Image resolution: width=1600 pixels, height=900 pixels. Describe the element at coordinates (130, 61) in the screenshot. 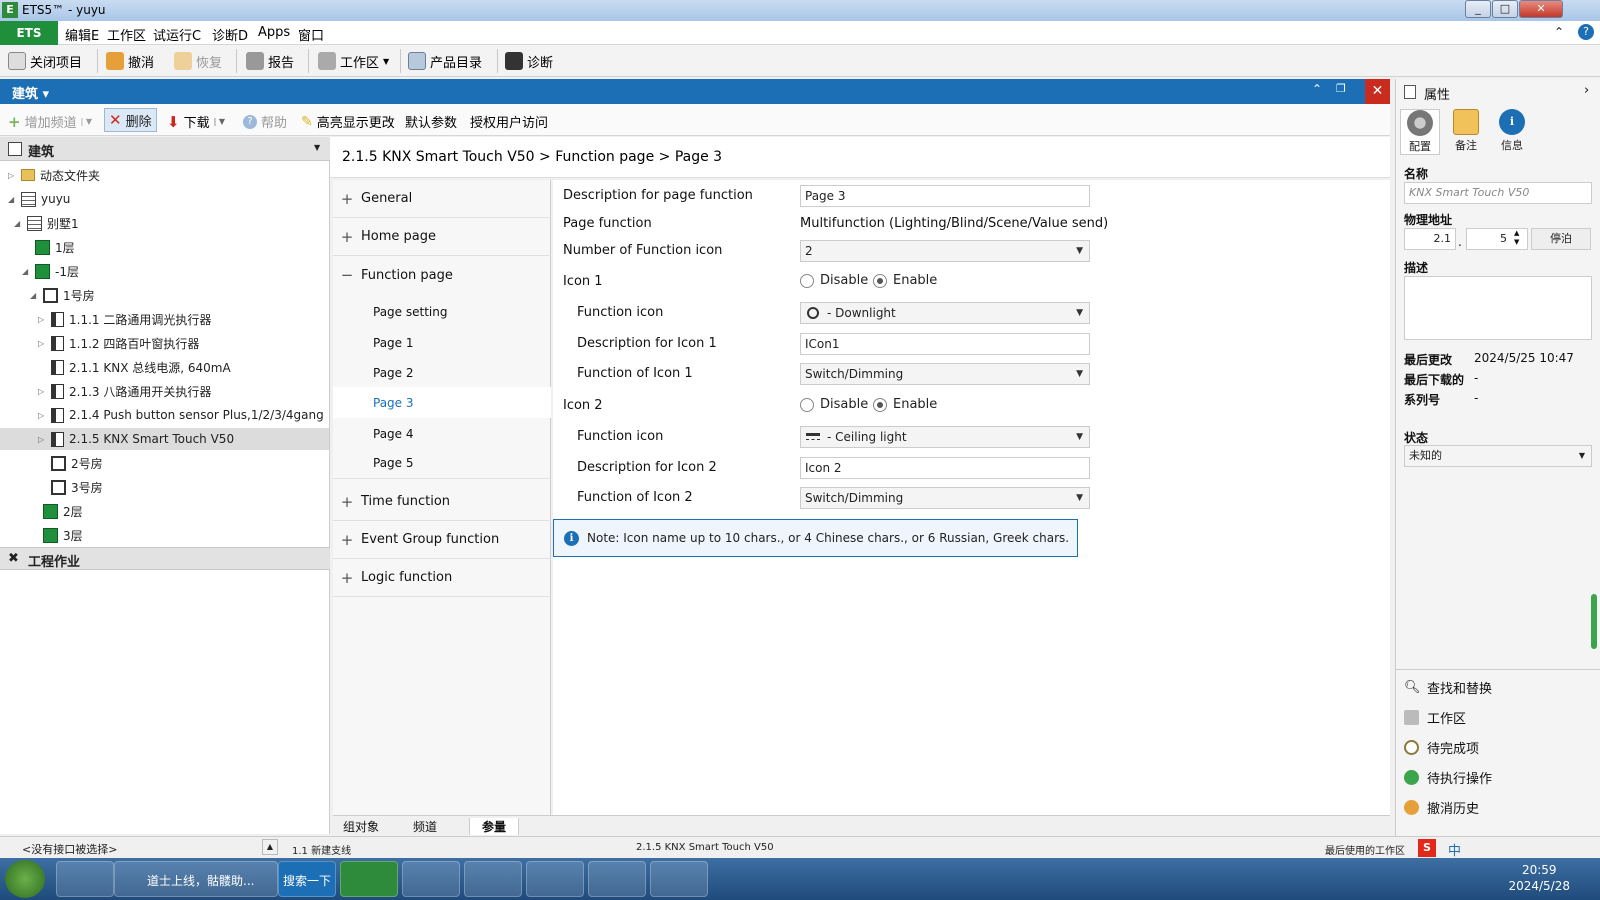

I see `undo-button: 撤消` at that location.